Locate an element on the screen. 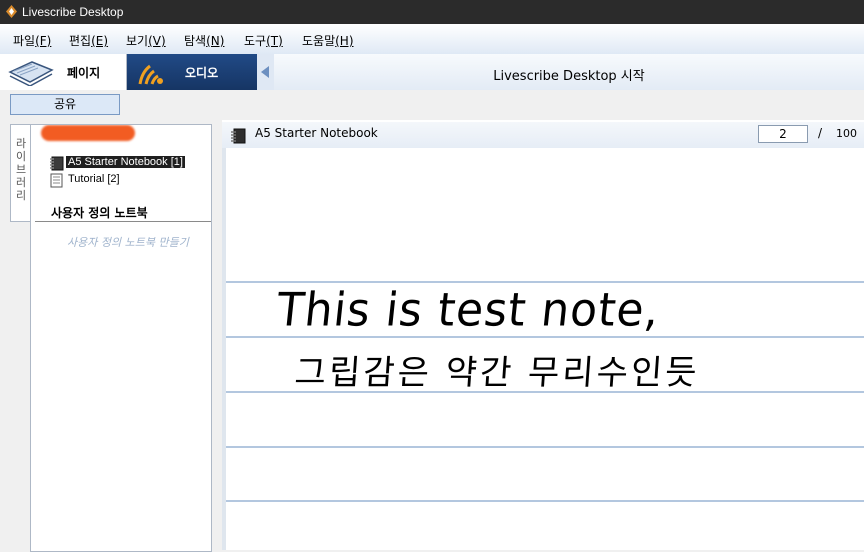  header-title: Livescribe Desktop 시작 is located at coordinates (569, 76).